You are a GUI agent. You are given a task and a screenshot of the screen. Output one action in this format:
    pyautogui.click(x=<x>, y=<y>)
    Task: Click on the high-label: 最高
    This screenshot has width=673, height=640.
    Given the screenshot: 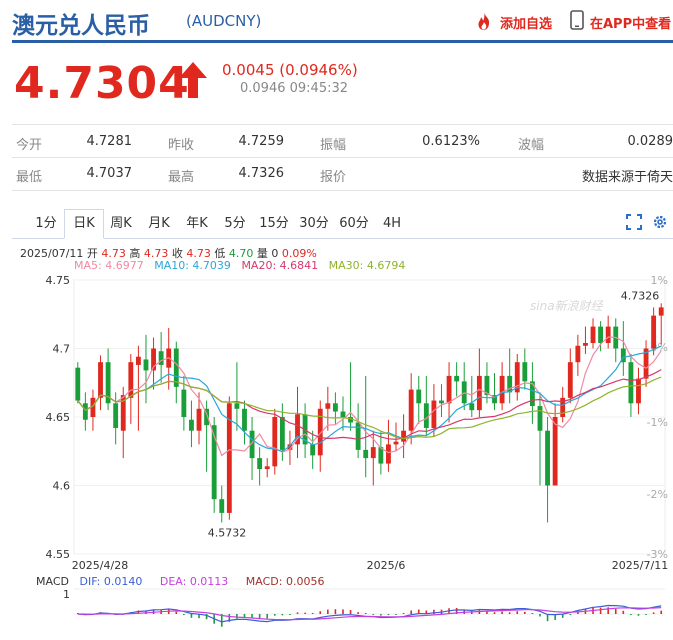 What is the action you would take?
    pyautogui.click(x=181, y=177)
    